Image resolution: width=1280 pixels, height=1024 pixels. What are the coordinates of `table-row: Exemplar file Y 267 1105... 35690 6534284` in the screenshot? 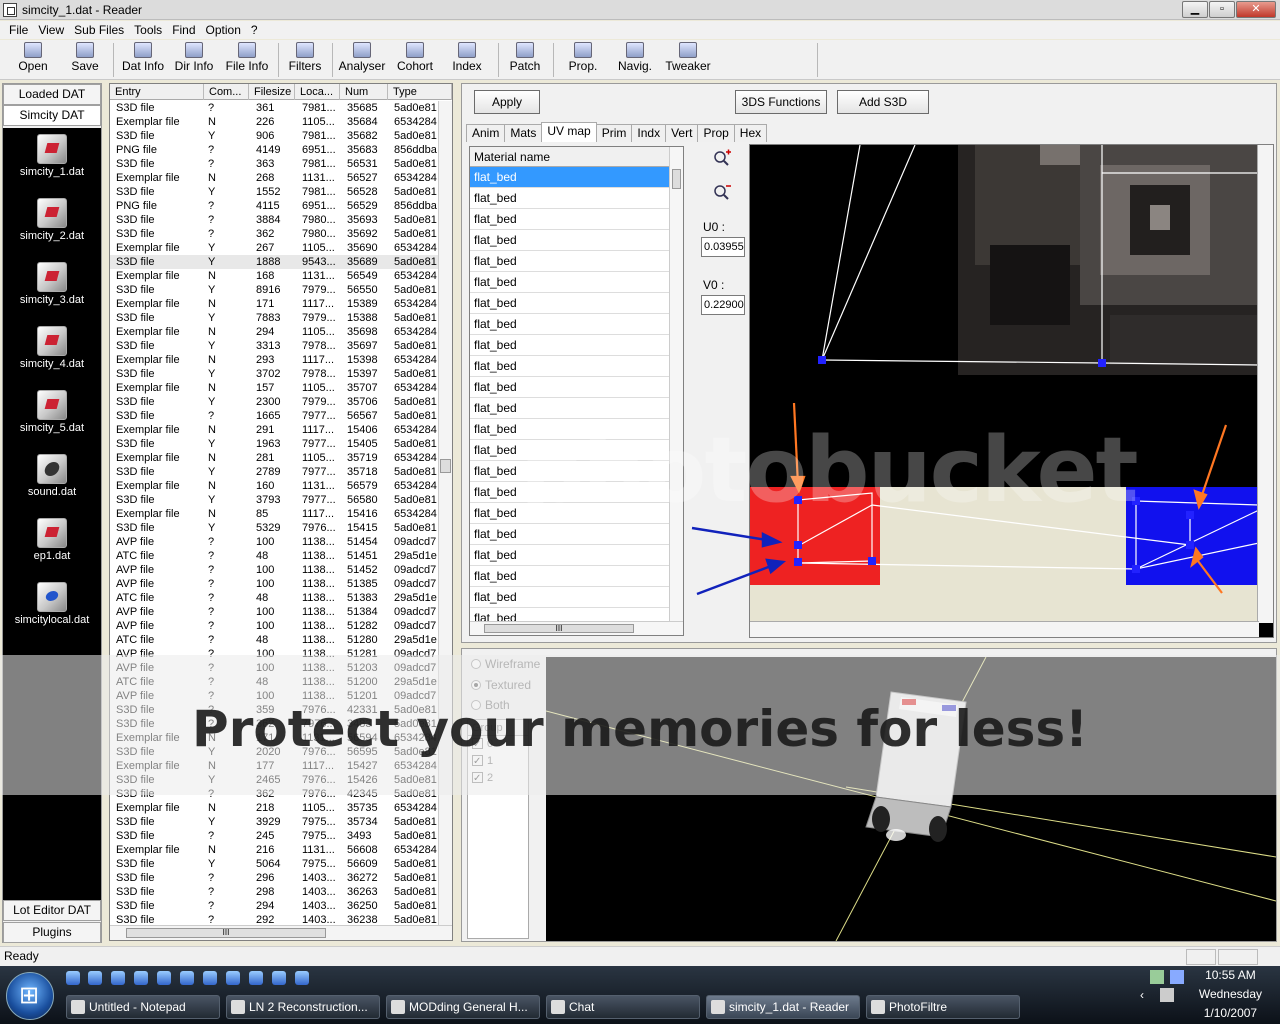 It's located at (275, 248).